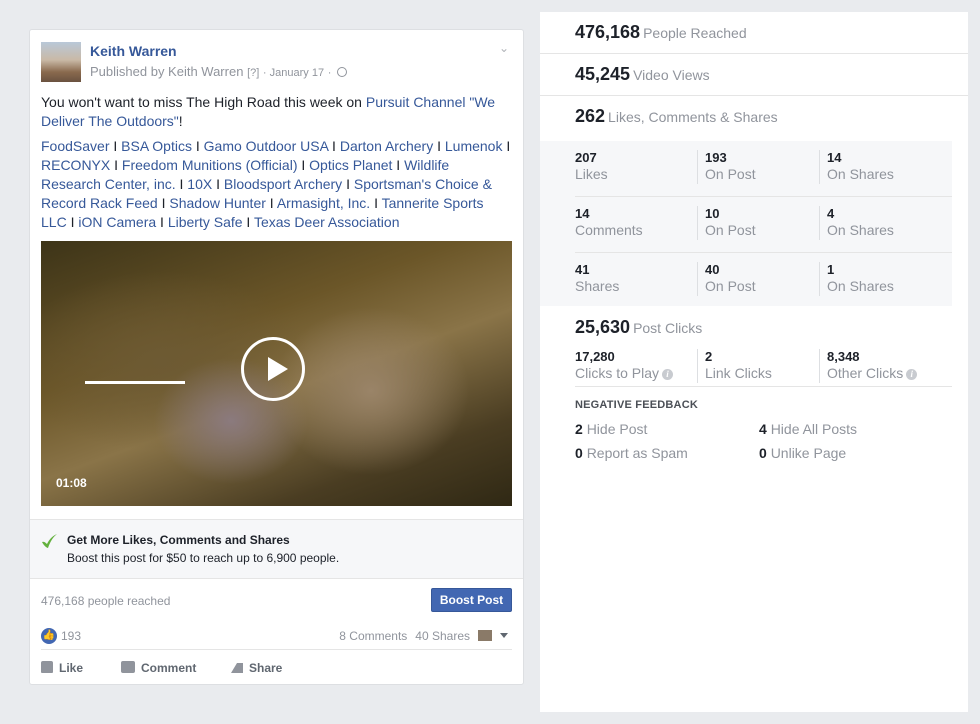  What do you see at coordinates (253, 73) in the screenshot?
I see `help-marker: [?]` at bounding box center [253, 73].